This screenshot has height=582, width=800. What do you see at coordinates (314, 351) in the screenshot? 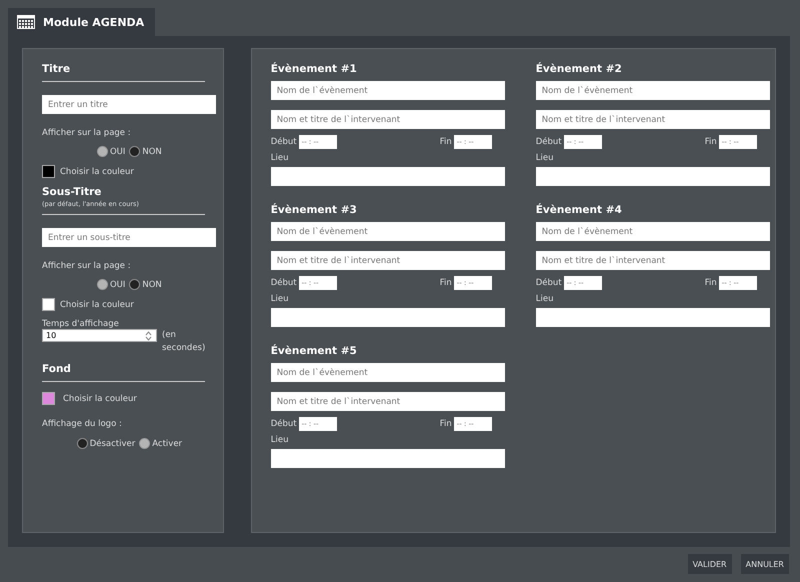
I see `event-heading: Évènement #5` at bounding box center [314, 351].